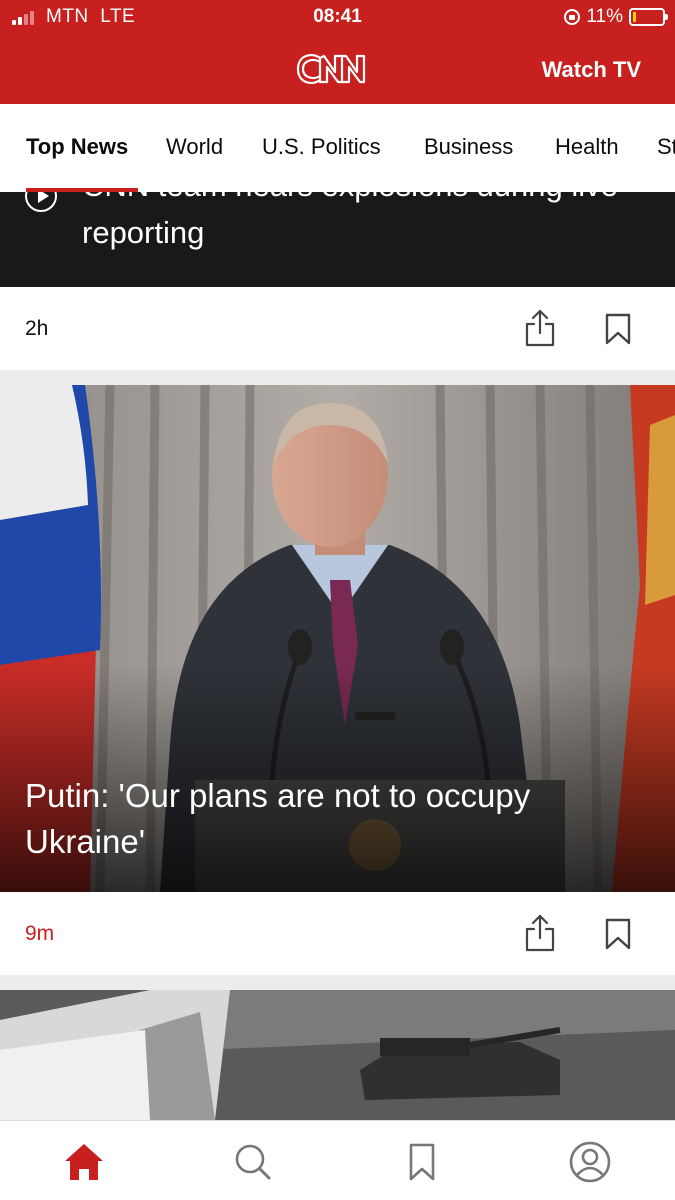  Describe the element at coordinates (337, 933) in the screenshot. I see `story-meta-row: 9m` at that location.